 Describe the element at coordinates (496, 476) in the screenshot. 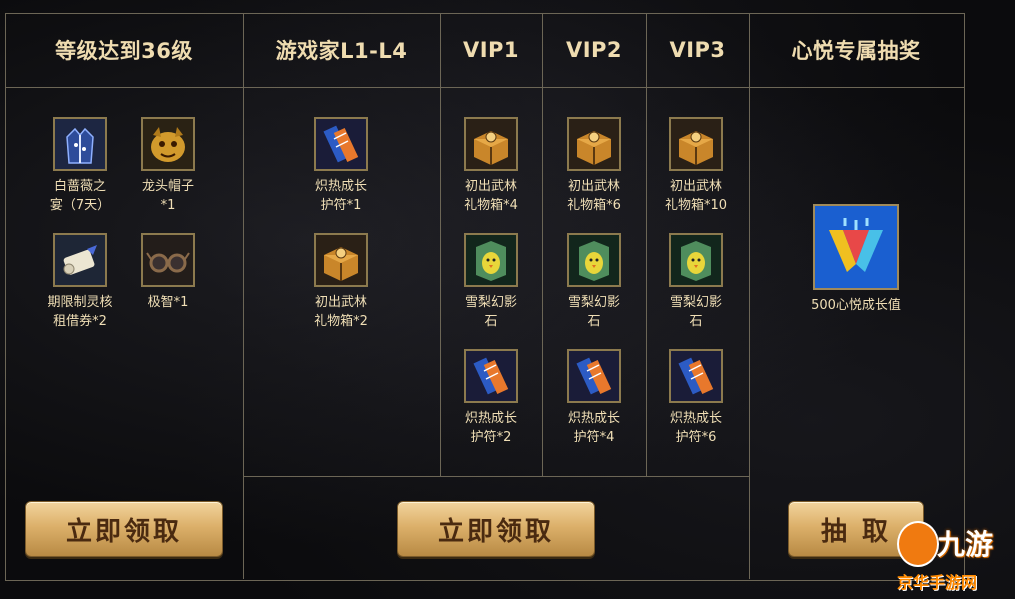

I see `vip-bottom-divider` at that location.